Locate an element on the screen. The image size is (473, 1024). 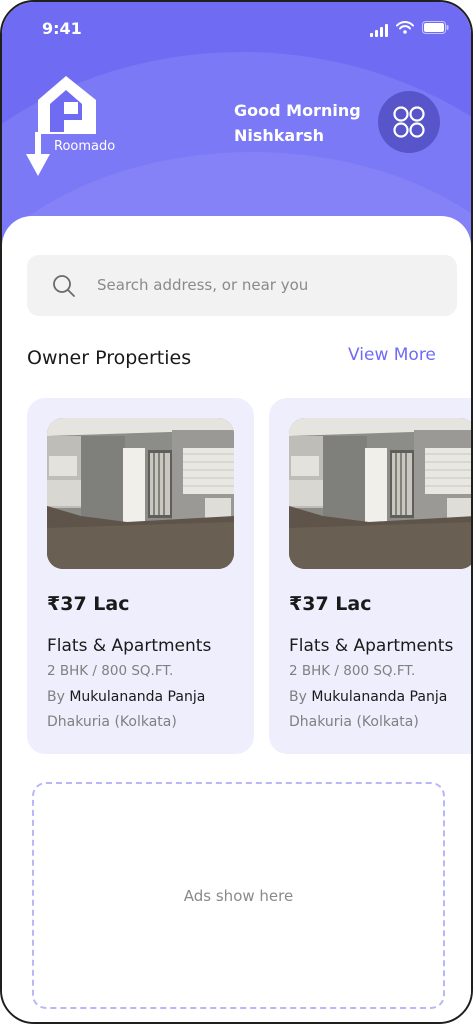
greeting: Good Morning Nishkarsh is located at coordinates (297, 123).